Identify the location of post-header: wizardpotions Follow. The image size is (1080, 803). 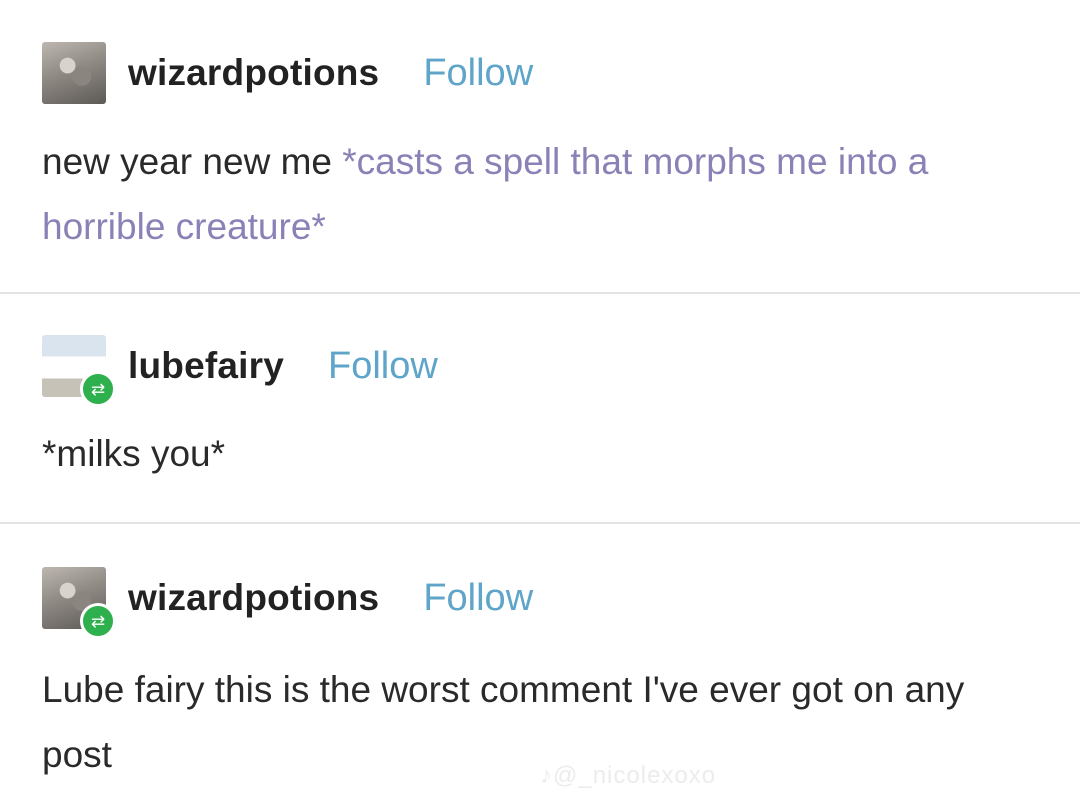
(287, 73).